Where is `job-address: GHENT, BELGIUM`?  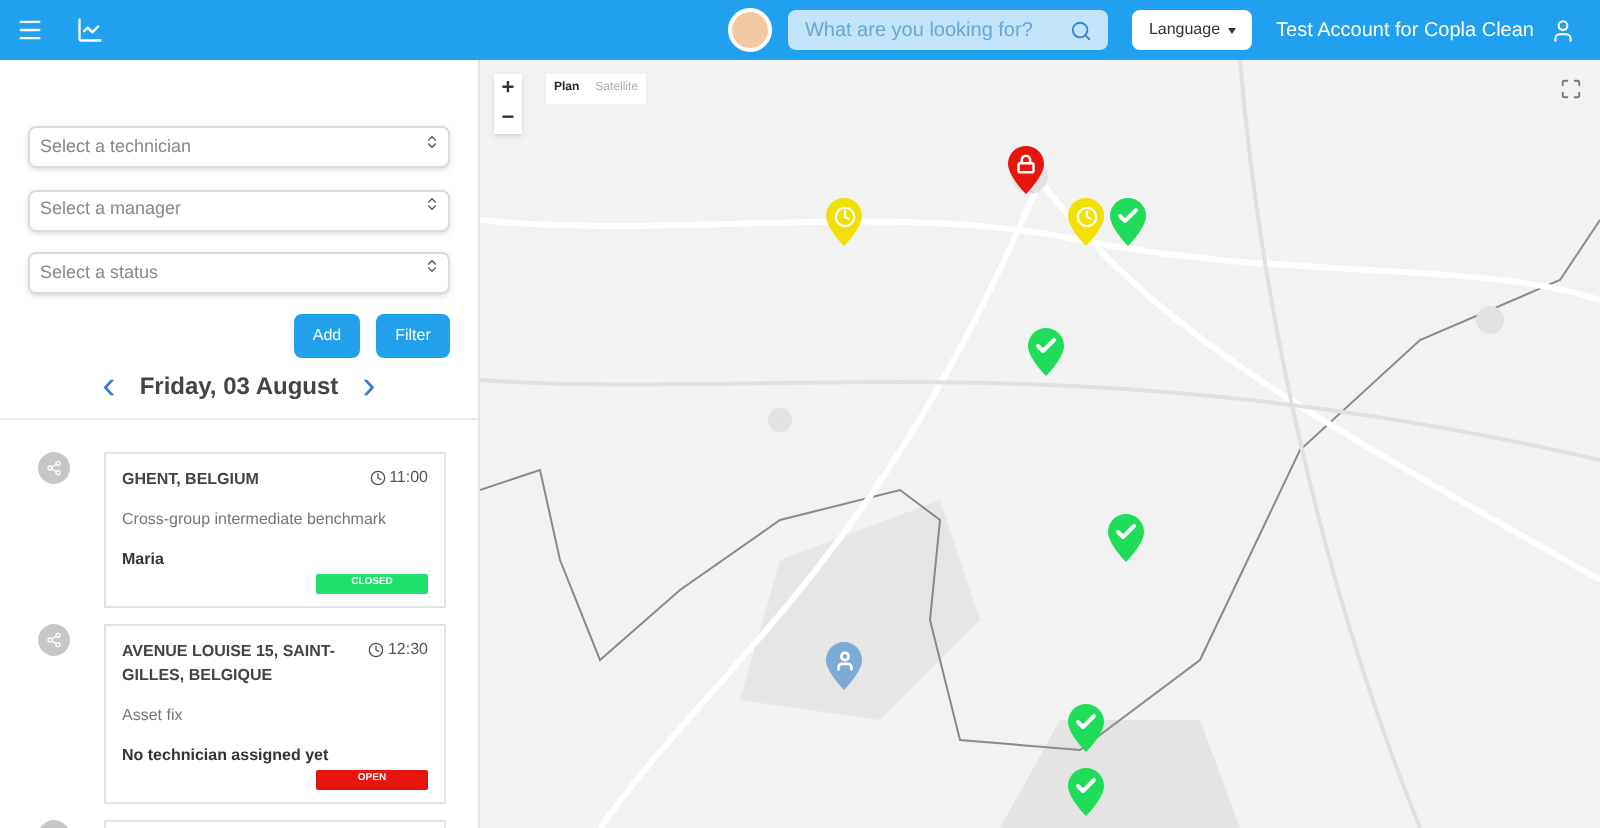 job-address: GHENT, BELGIUM is located at coordinates (190, 479).